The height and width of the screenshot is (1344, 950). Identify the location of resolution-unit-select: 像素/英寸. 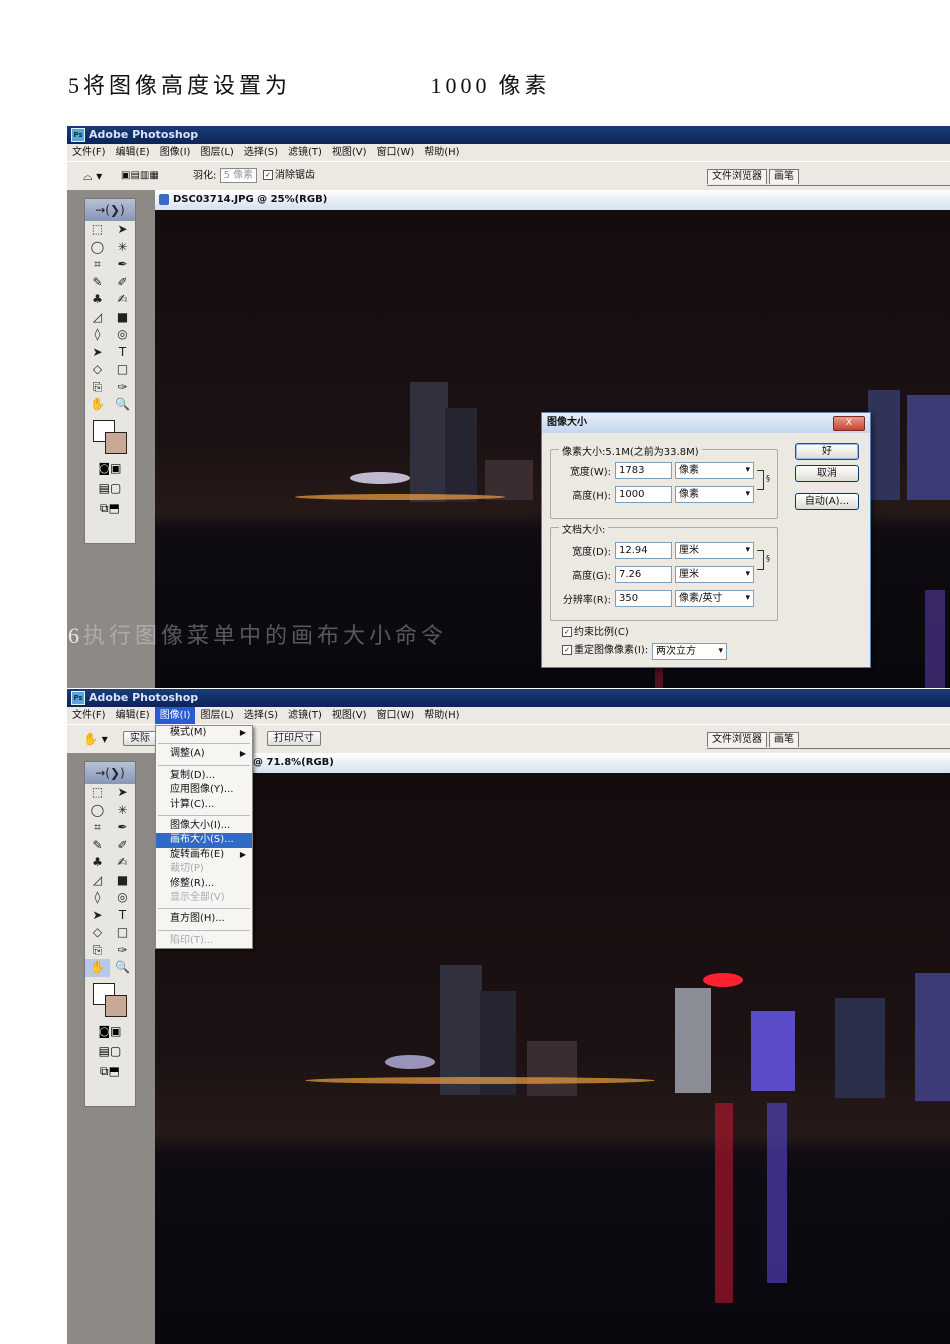
(714, 598).